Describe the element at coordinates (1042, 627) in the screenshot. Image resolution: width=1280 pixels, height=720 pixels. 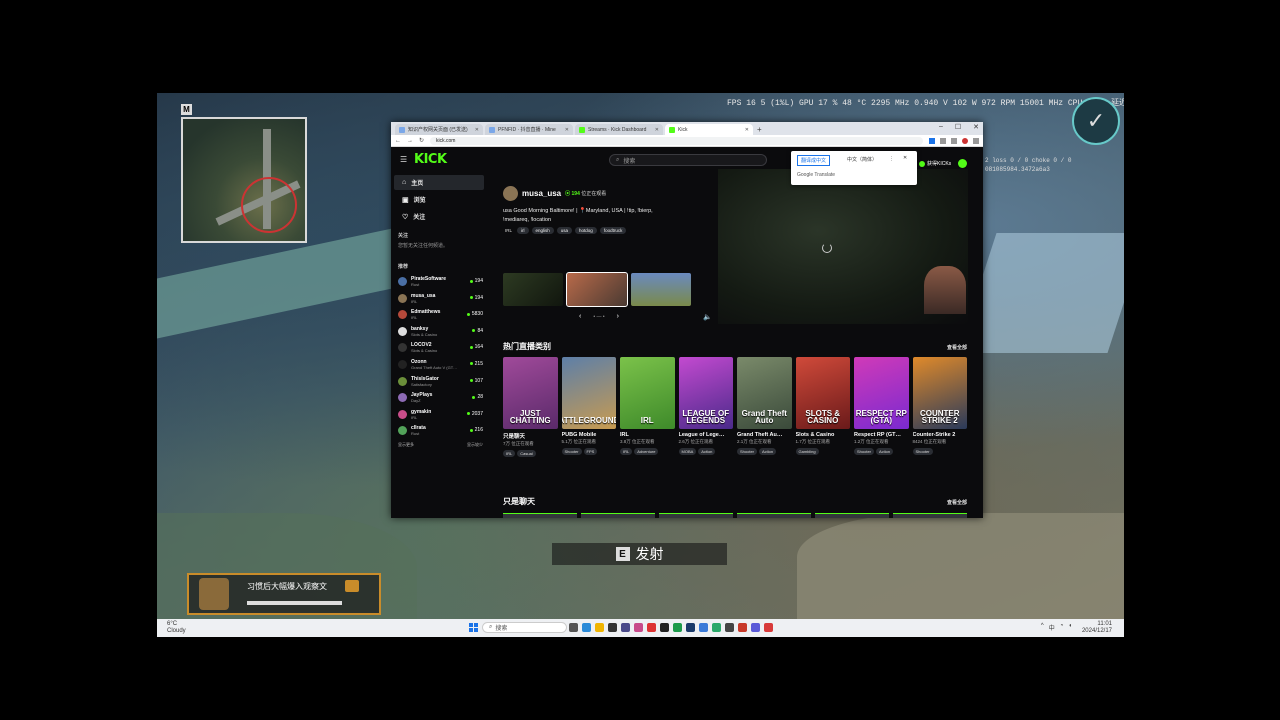
I see `chevron-up-icon: ^` at that location.